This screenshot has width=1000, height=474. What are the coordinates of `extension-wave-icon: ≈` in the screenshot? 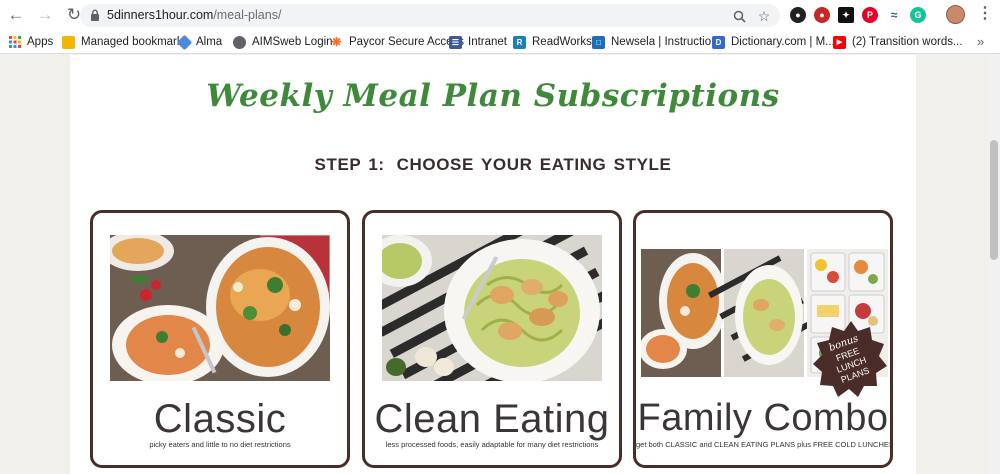 It's located at (894, 15).